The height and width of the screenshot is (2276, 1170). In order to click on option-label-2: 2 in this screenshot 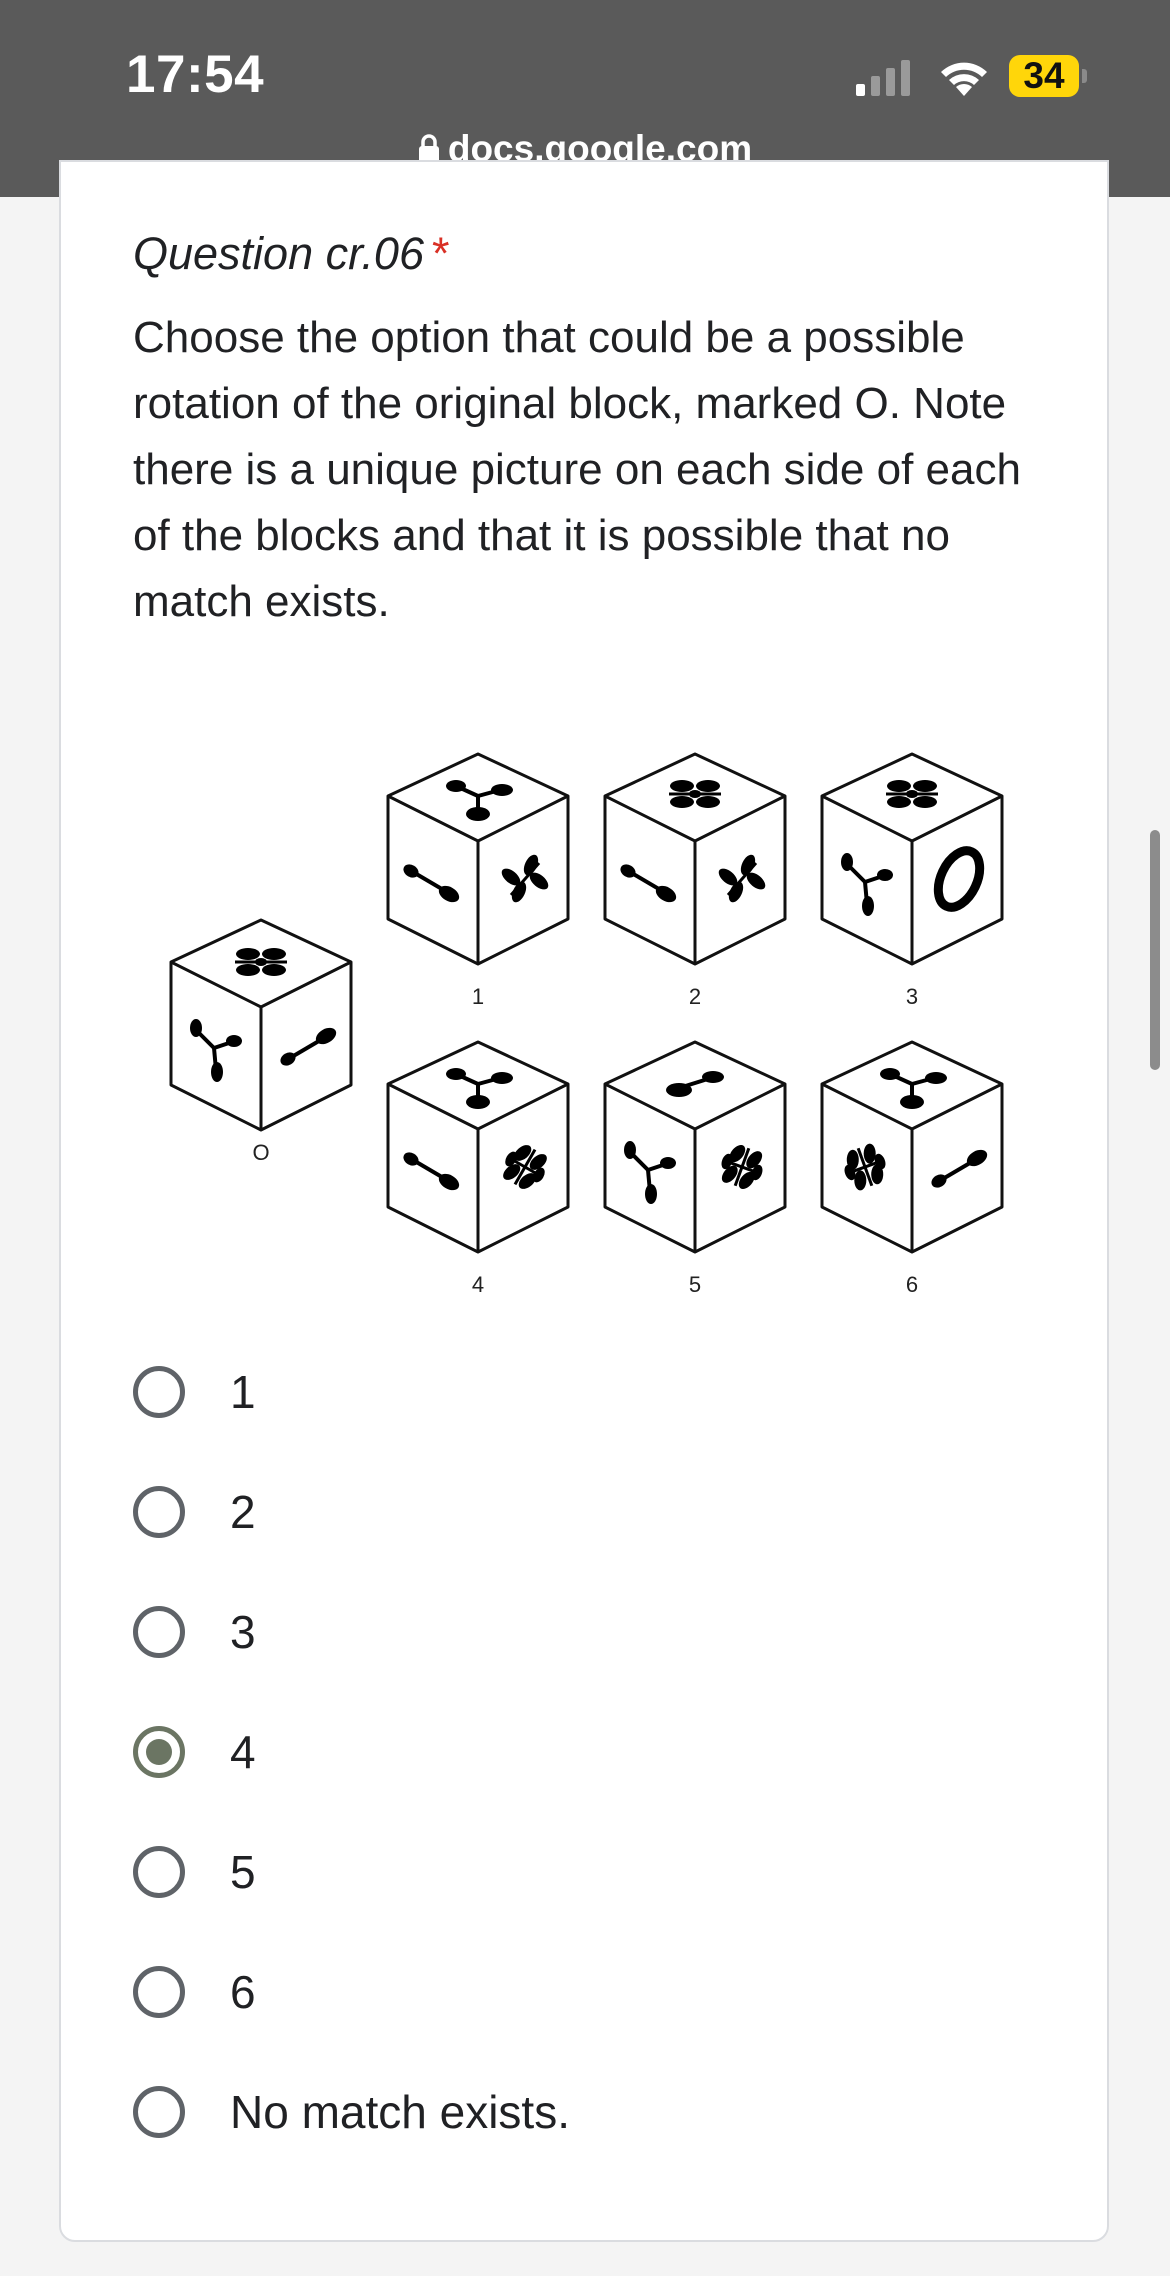, I will do `click(243, 1512)`.